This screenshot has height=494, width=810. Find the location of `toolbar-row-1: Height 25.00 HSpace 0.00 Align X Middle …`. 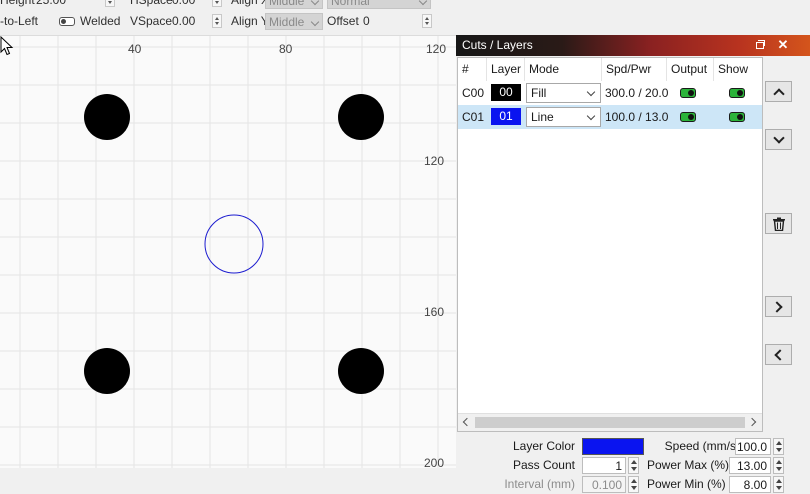

toolbar-row-1: Height 25.00 HSpace 0.00 Align X Middle … is located at coordinates (228, 4).